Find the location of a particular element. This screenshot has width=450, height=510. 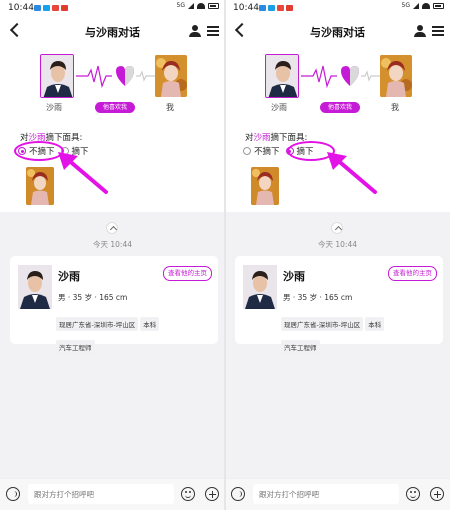

mask-question: 对沙雨摘下面具: is located at coordinates (276, 137).